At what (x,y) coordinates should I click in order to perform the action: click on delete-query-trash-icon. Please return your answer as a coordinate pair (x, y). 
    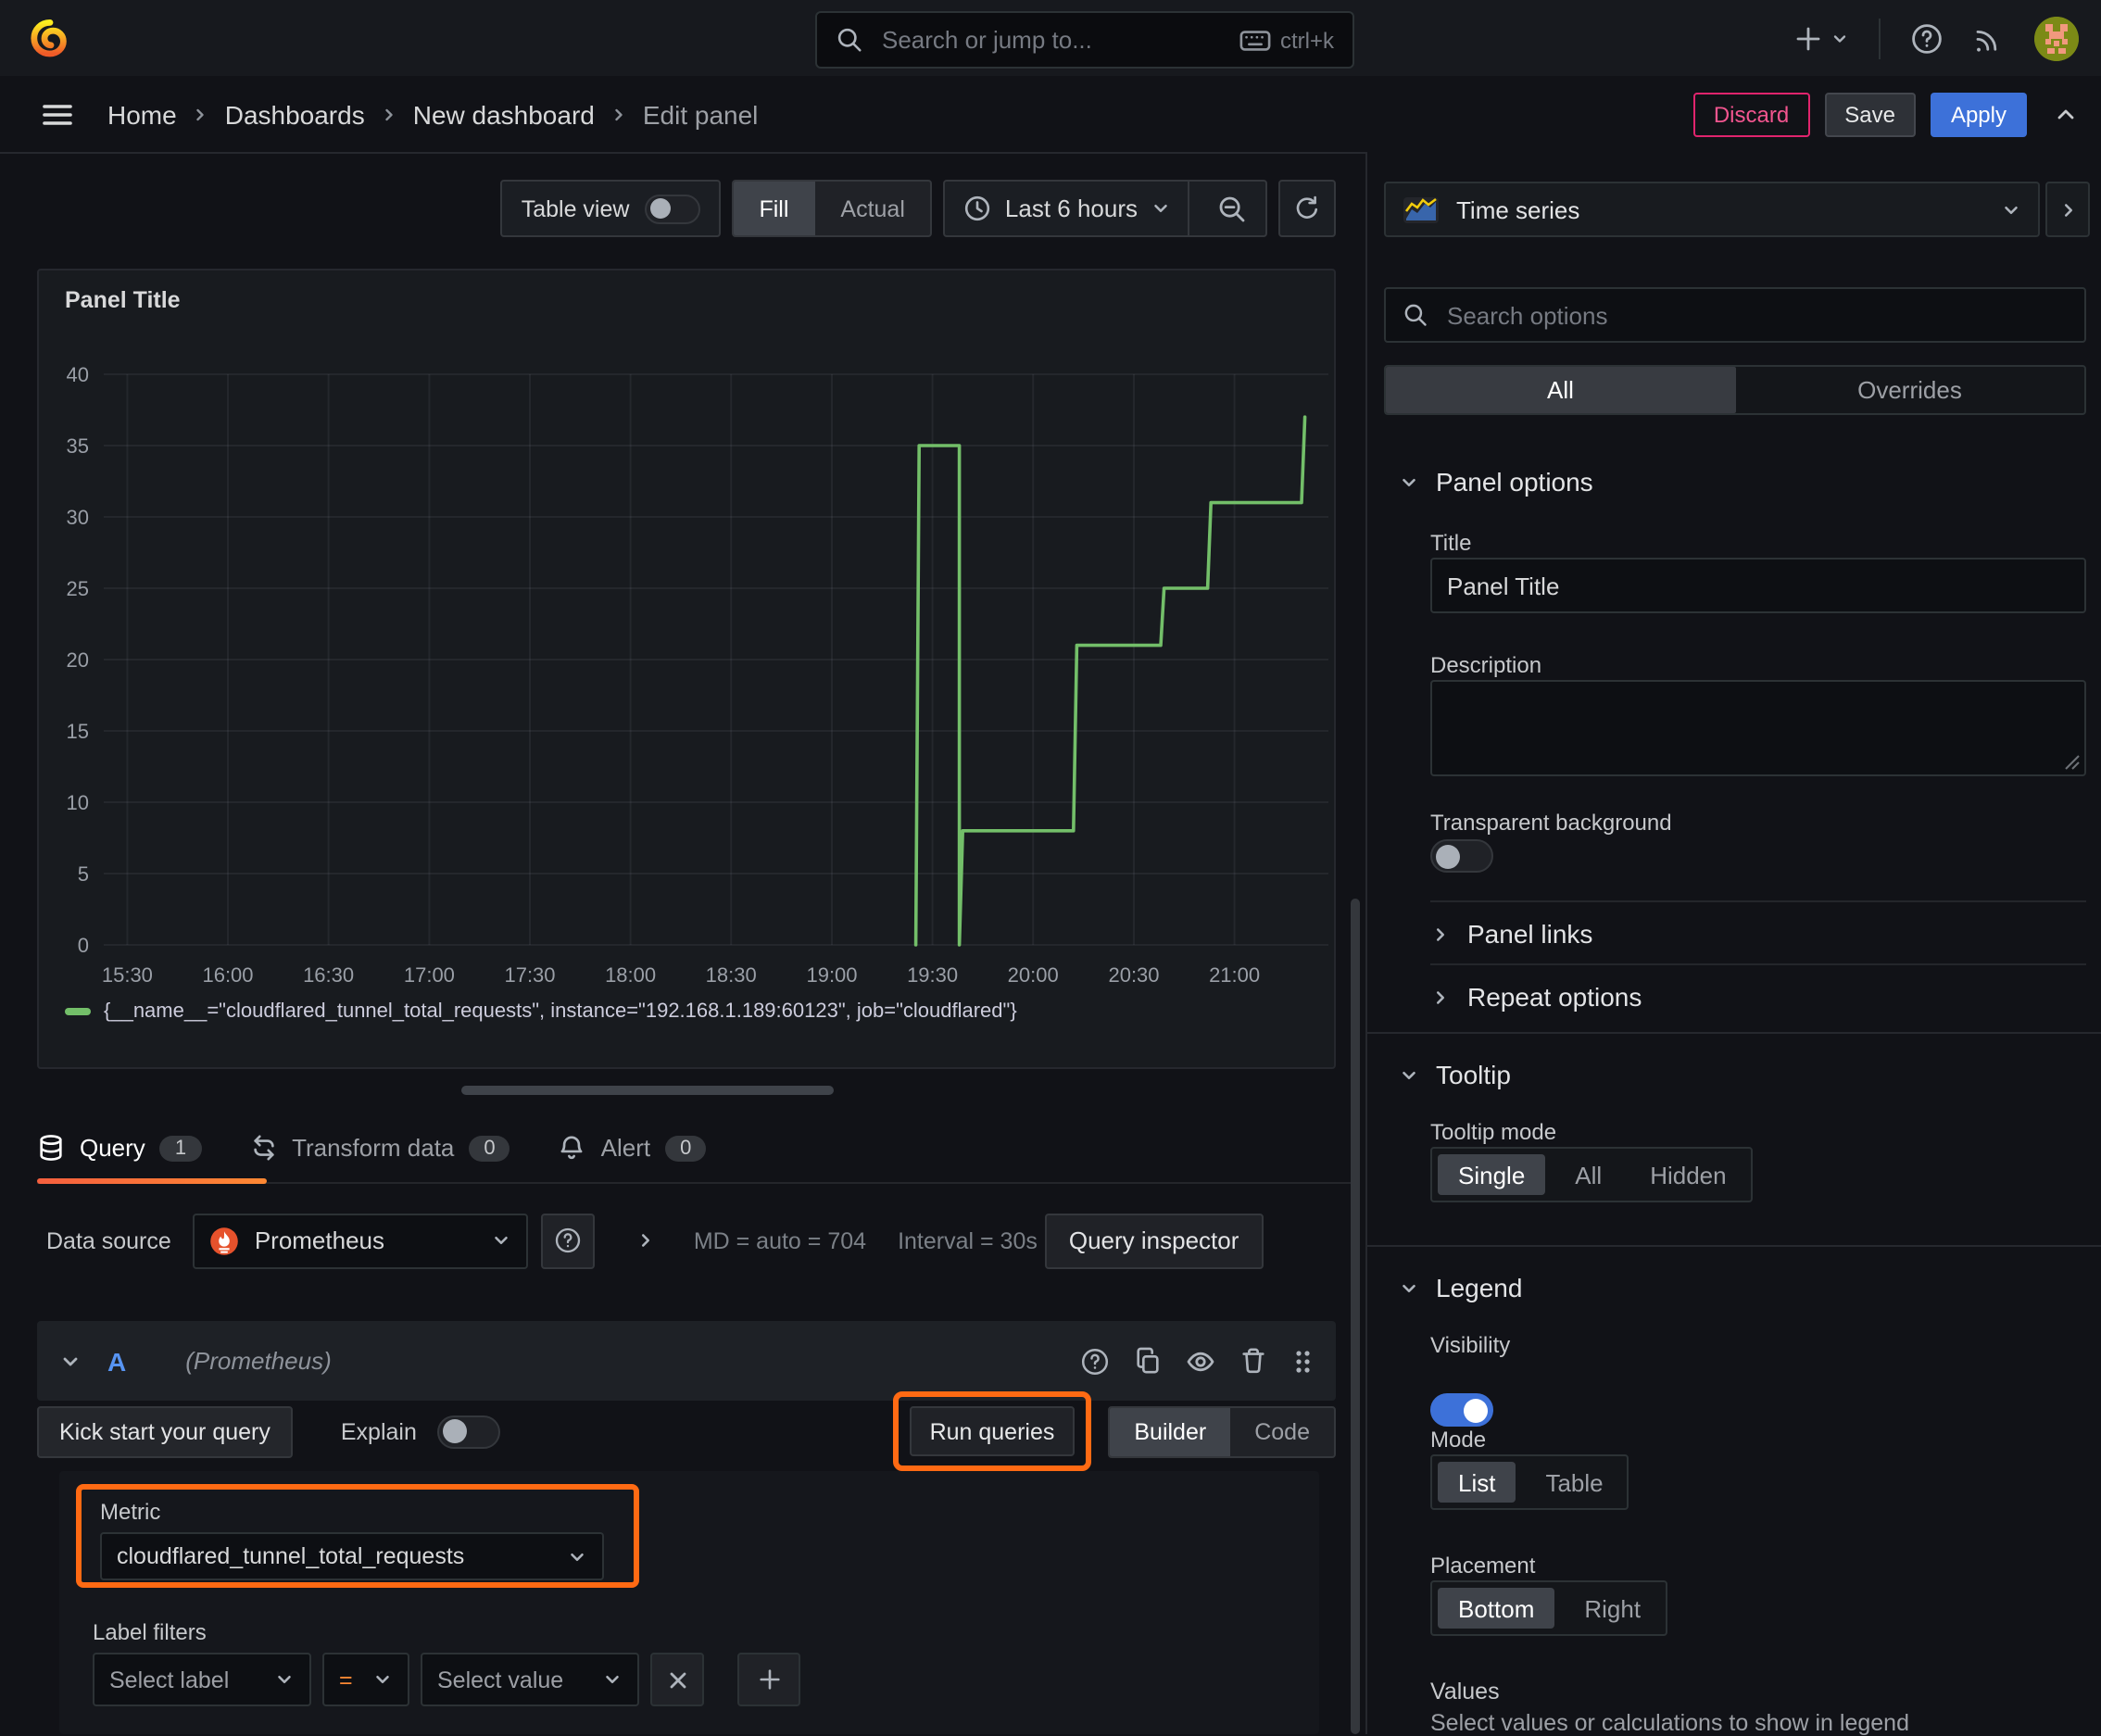
    Looking at the image, I should click on (1253, 1361).